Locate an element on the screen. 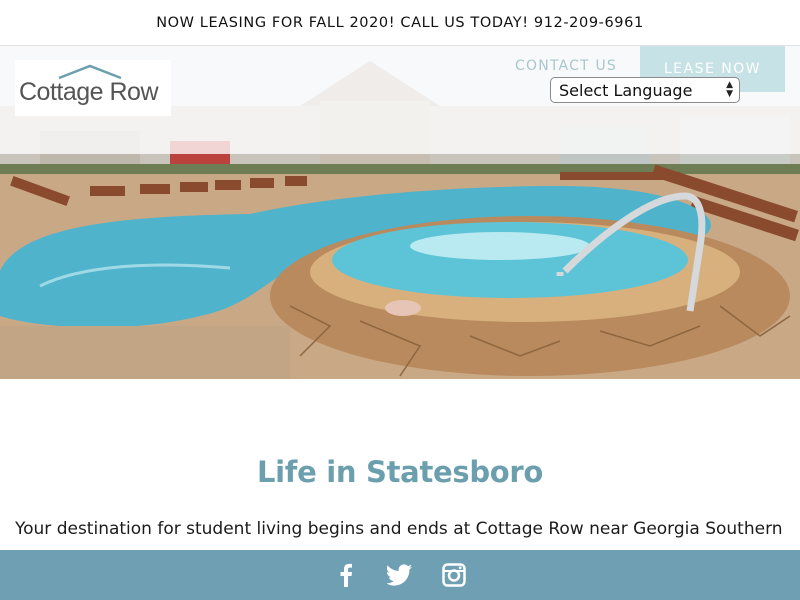 Image resolution: width=800 pixels, height=600 pixels. page-title: Life in Statesboro is located at coordinates (400, 472).